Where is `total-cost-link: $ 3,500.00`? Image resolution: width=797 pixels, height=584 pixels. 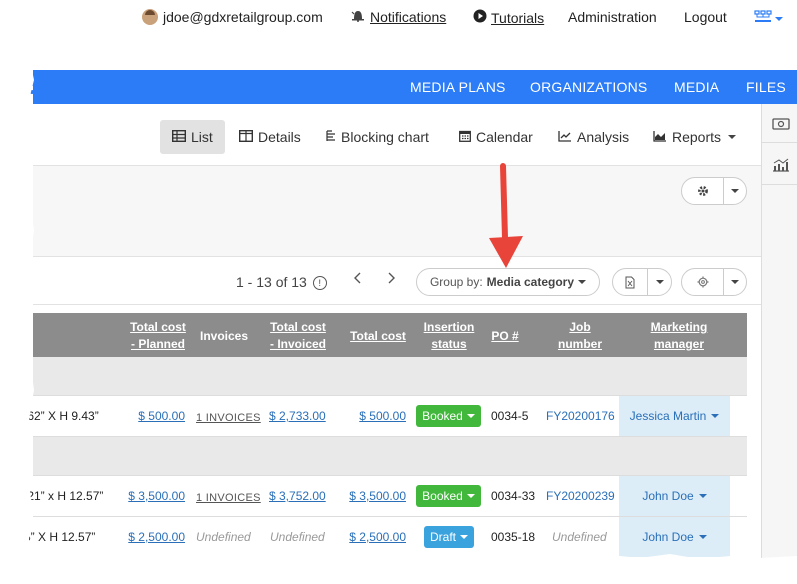
total-cost-link: $ 3,500.00 is located at coordinates (377, 496).